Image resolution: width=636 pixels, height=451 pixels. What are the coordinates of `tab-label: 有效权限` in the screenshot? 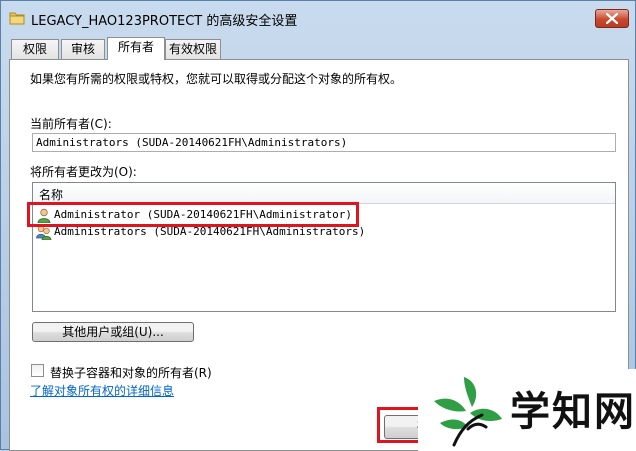 It's located at (192, 49).